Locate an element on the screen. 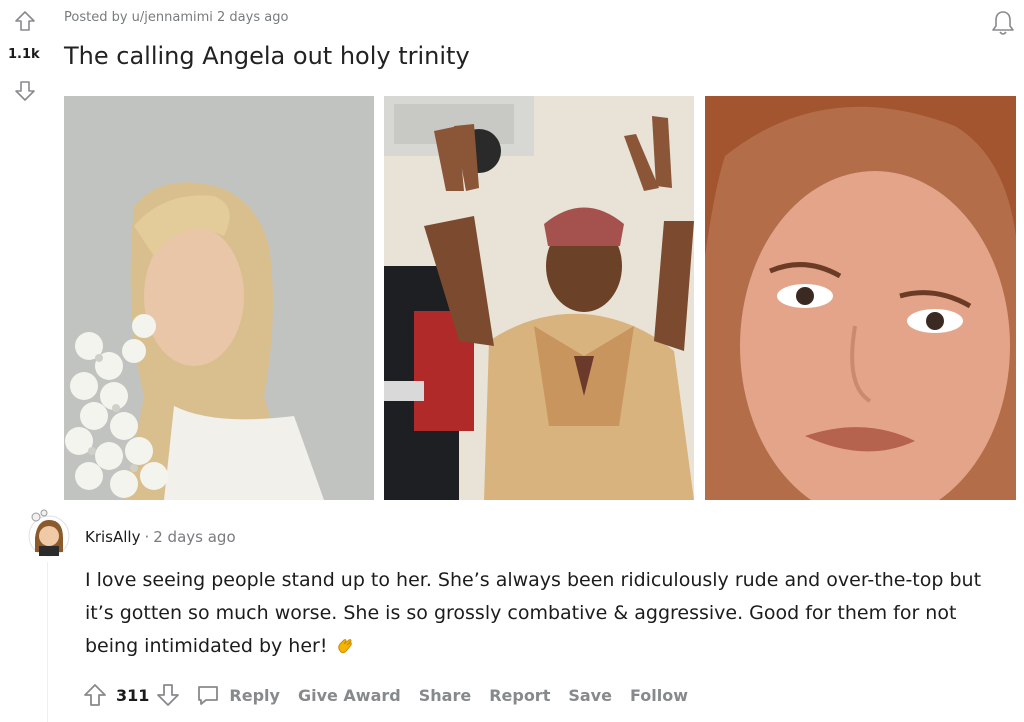  post-score: 1.1k is located at coordinates (24, 54).